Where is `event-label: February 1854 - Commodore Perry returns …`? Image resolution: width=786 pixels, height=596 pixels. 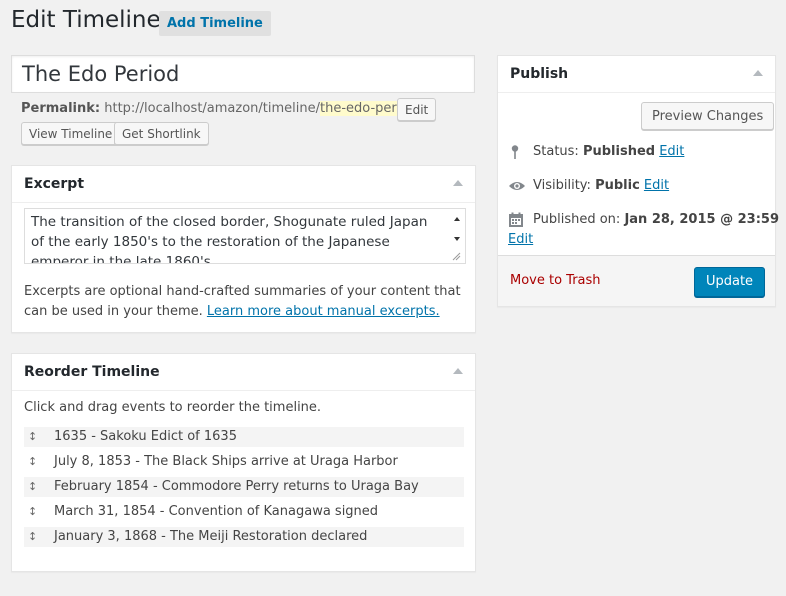 event-label: February 1854 - Commodore Perry returns … is located at coordinates (236, 486).